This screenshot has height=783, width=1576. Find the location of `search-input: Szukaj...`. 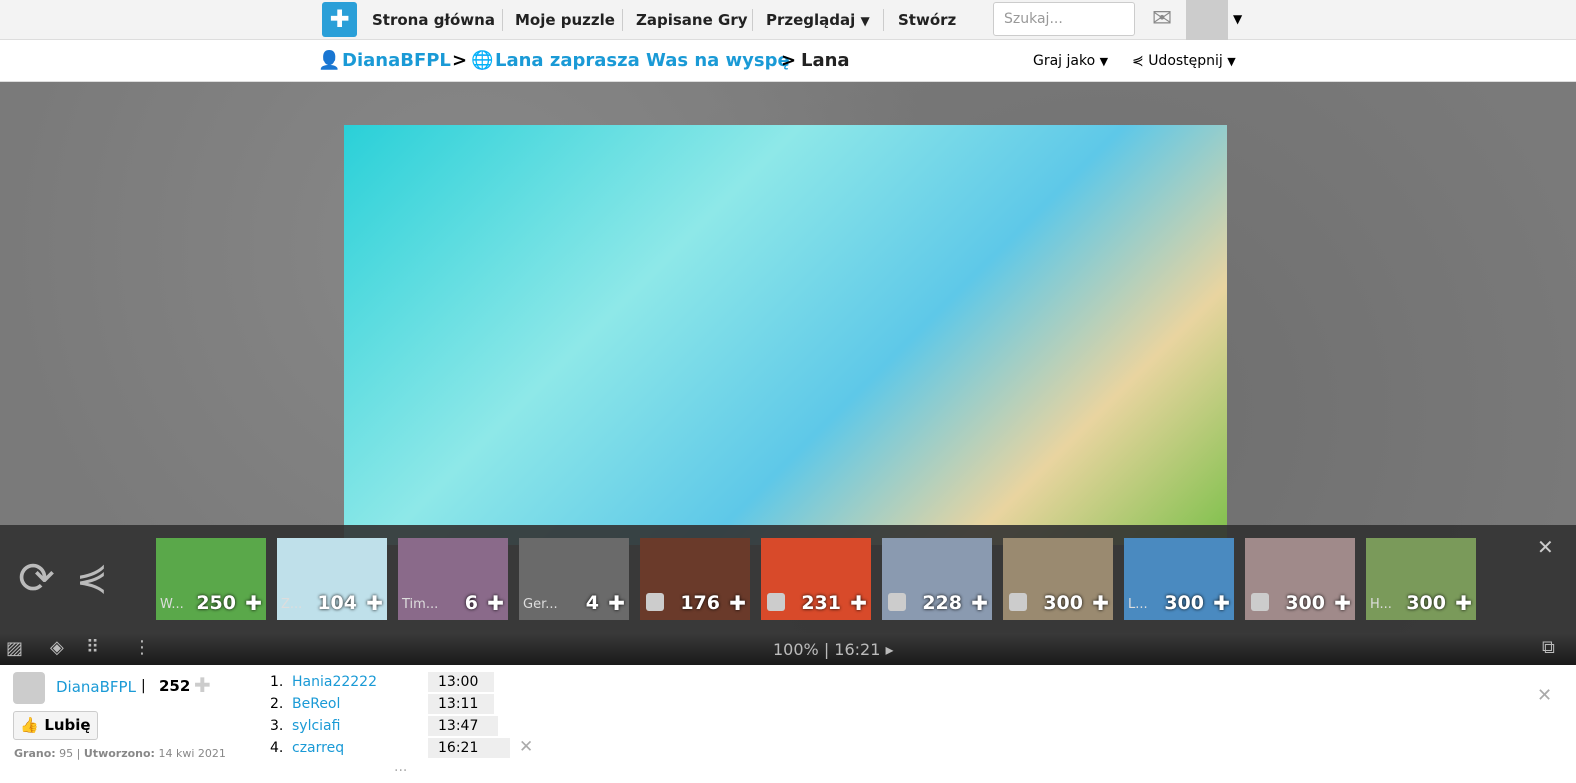

search-input: Szukaj... is located at coordinates (1064, 19).